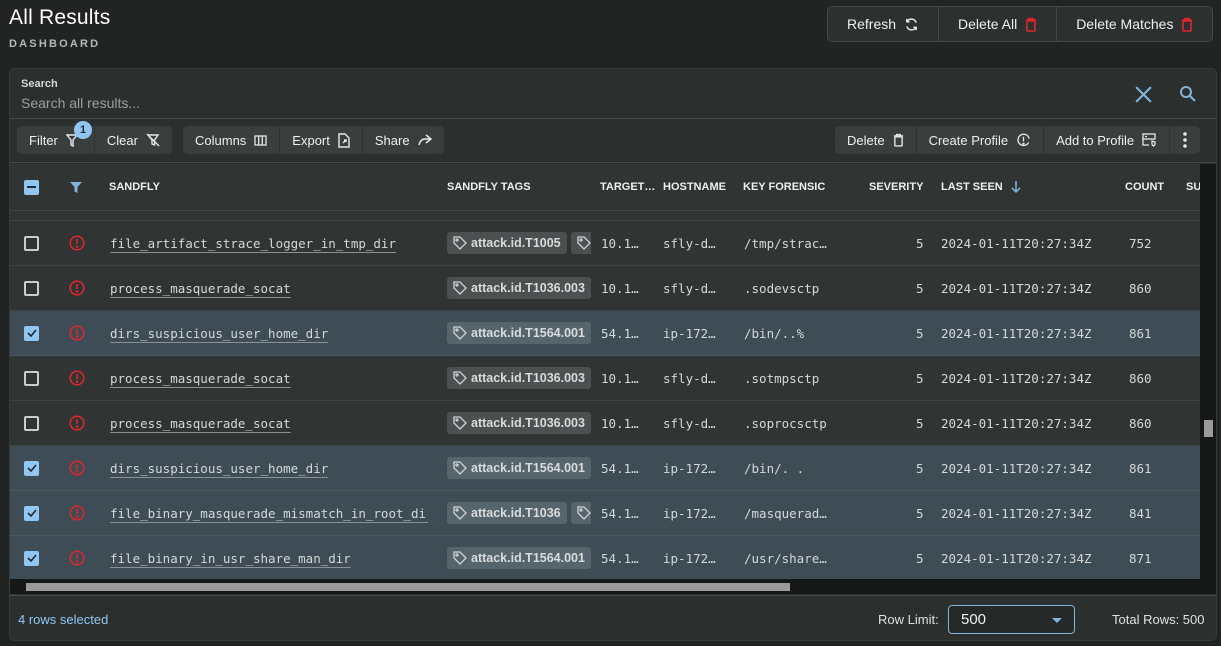  I want to click on tag-chip: attack.id.T1036, so click(507, 513).